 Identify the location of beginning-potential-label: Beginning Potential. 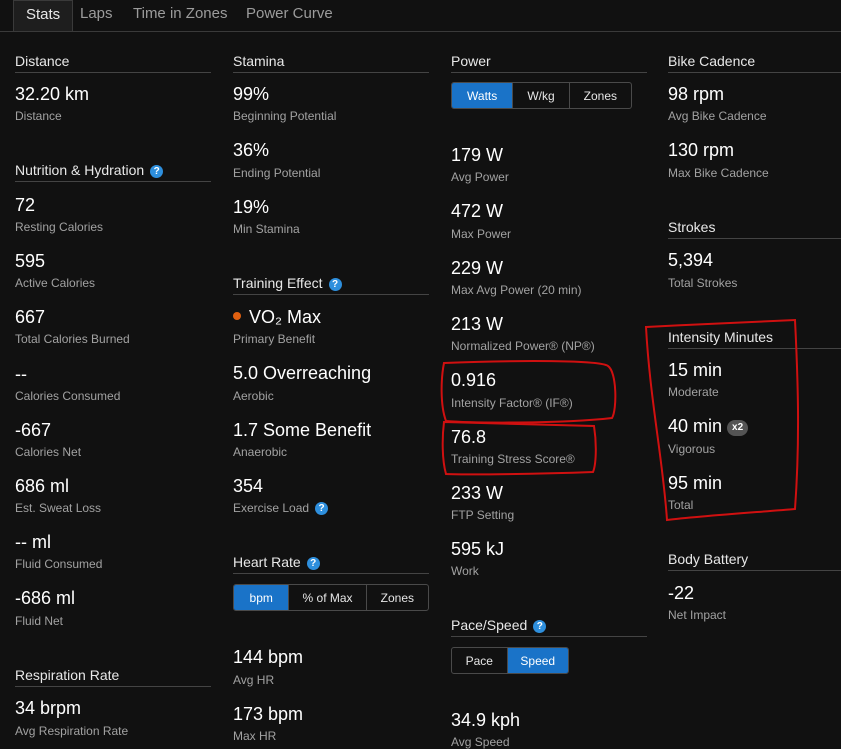
(285, 116).